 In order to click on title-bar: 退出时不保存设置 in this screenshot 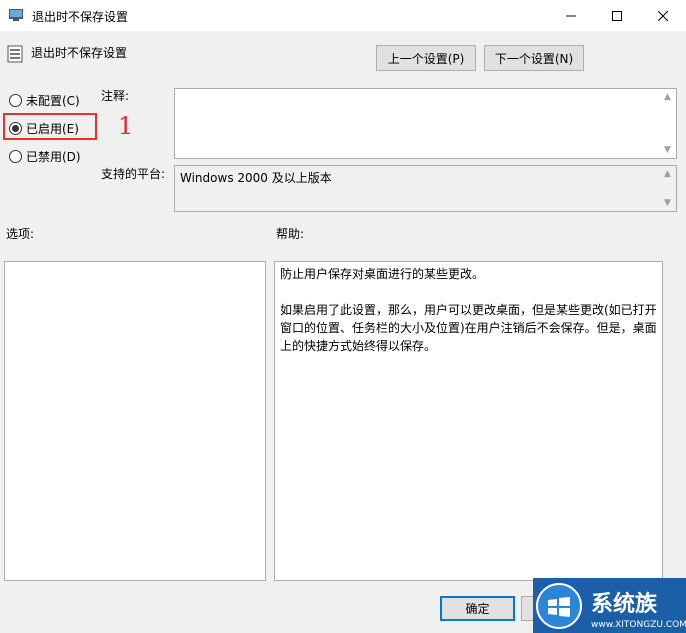, I will do `click(343, 15)`.